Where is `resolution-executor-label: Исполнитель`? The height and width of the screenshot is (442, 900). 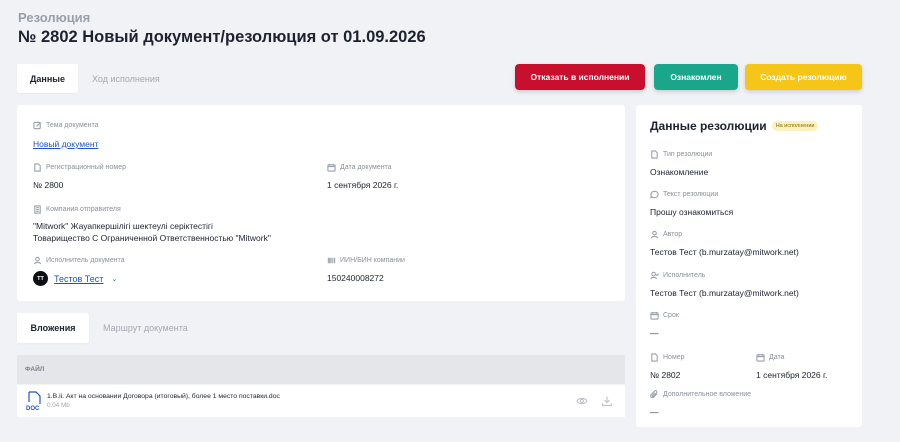 resolution-executor-label: Исполнитель is located at coordinates (684, 275).